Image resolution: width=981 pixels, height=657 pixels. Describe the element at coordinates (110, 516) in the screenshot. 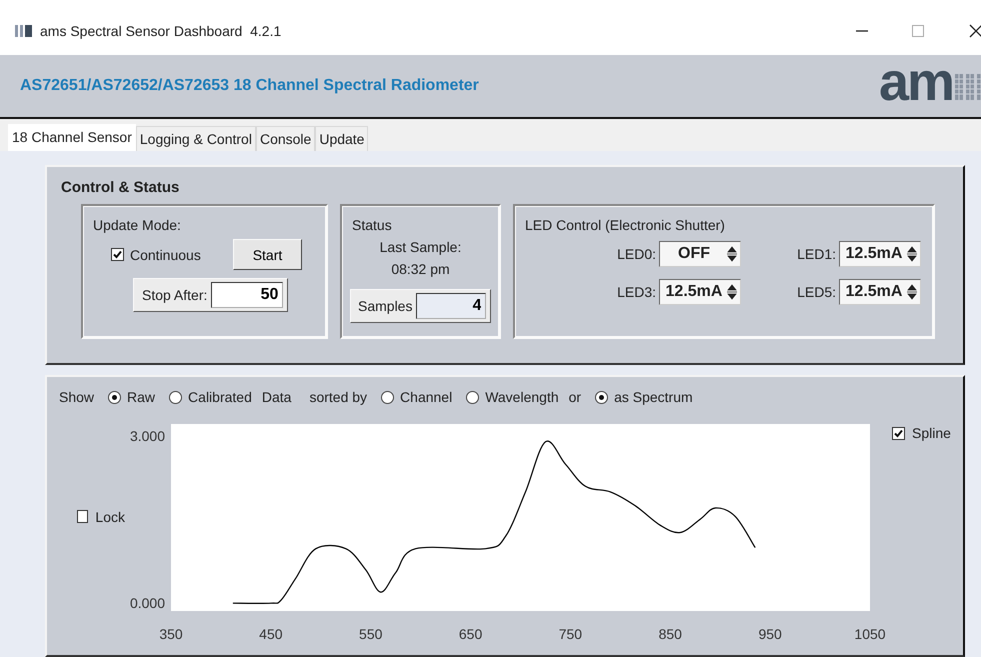

I see `checkbox-label: Lock` at that location.